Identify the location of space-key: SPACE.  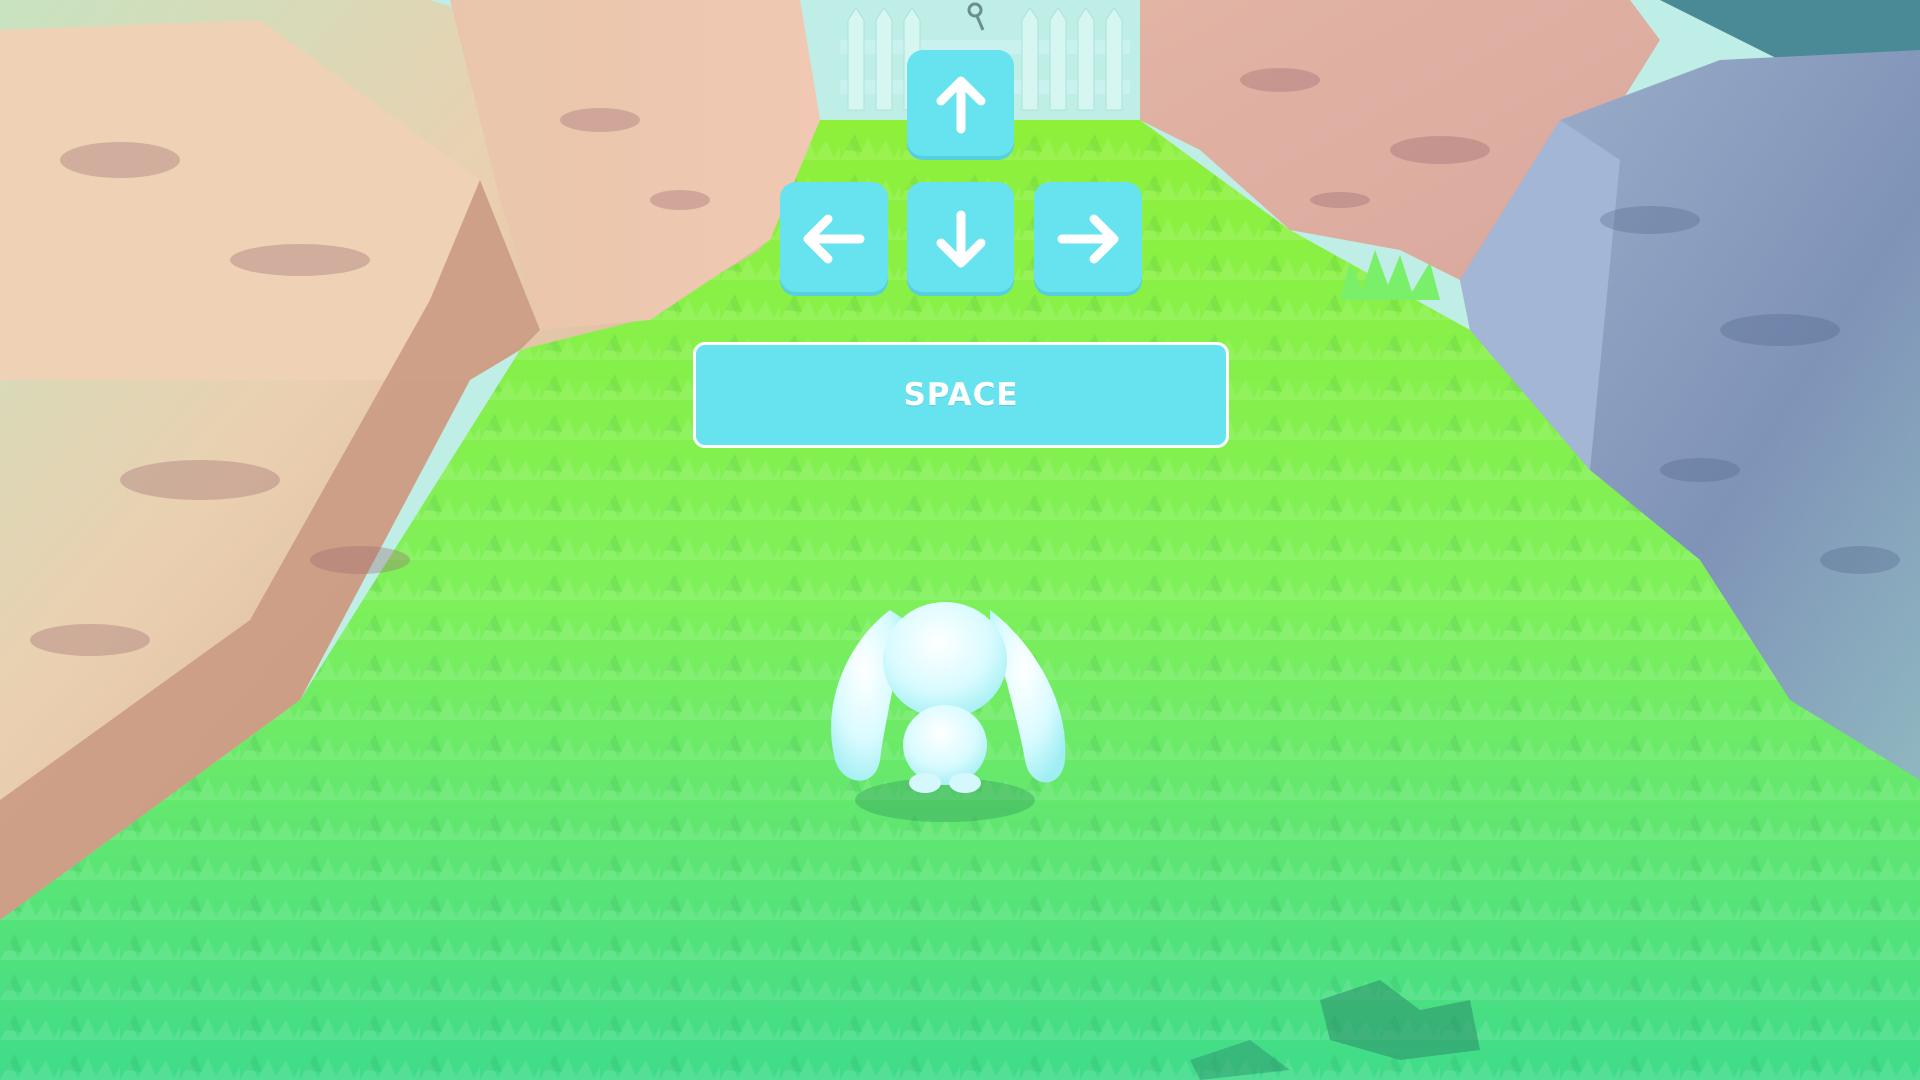
(961, 395).